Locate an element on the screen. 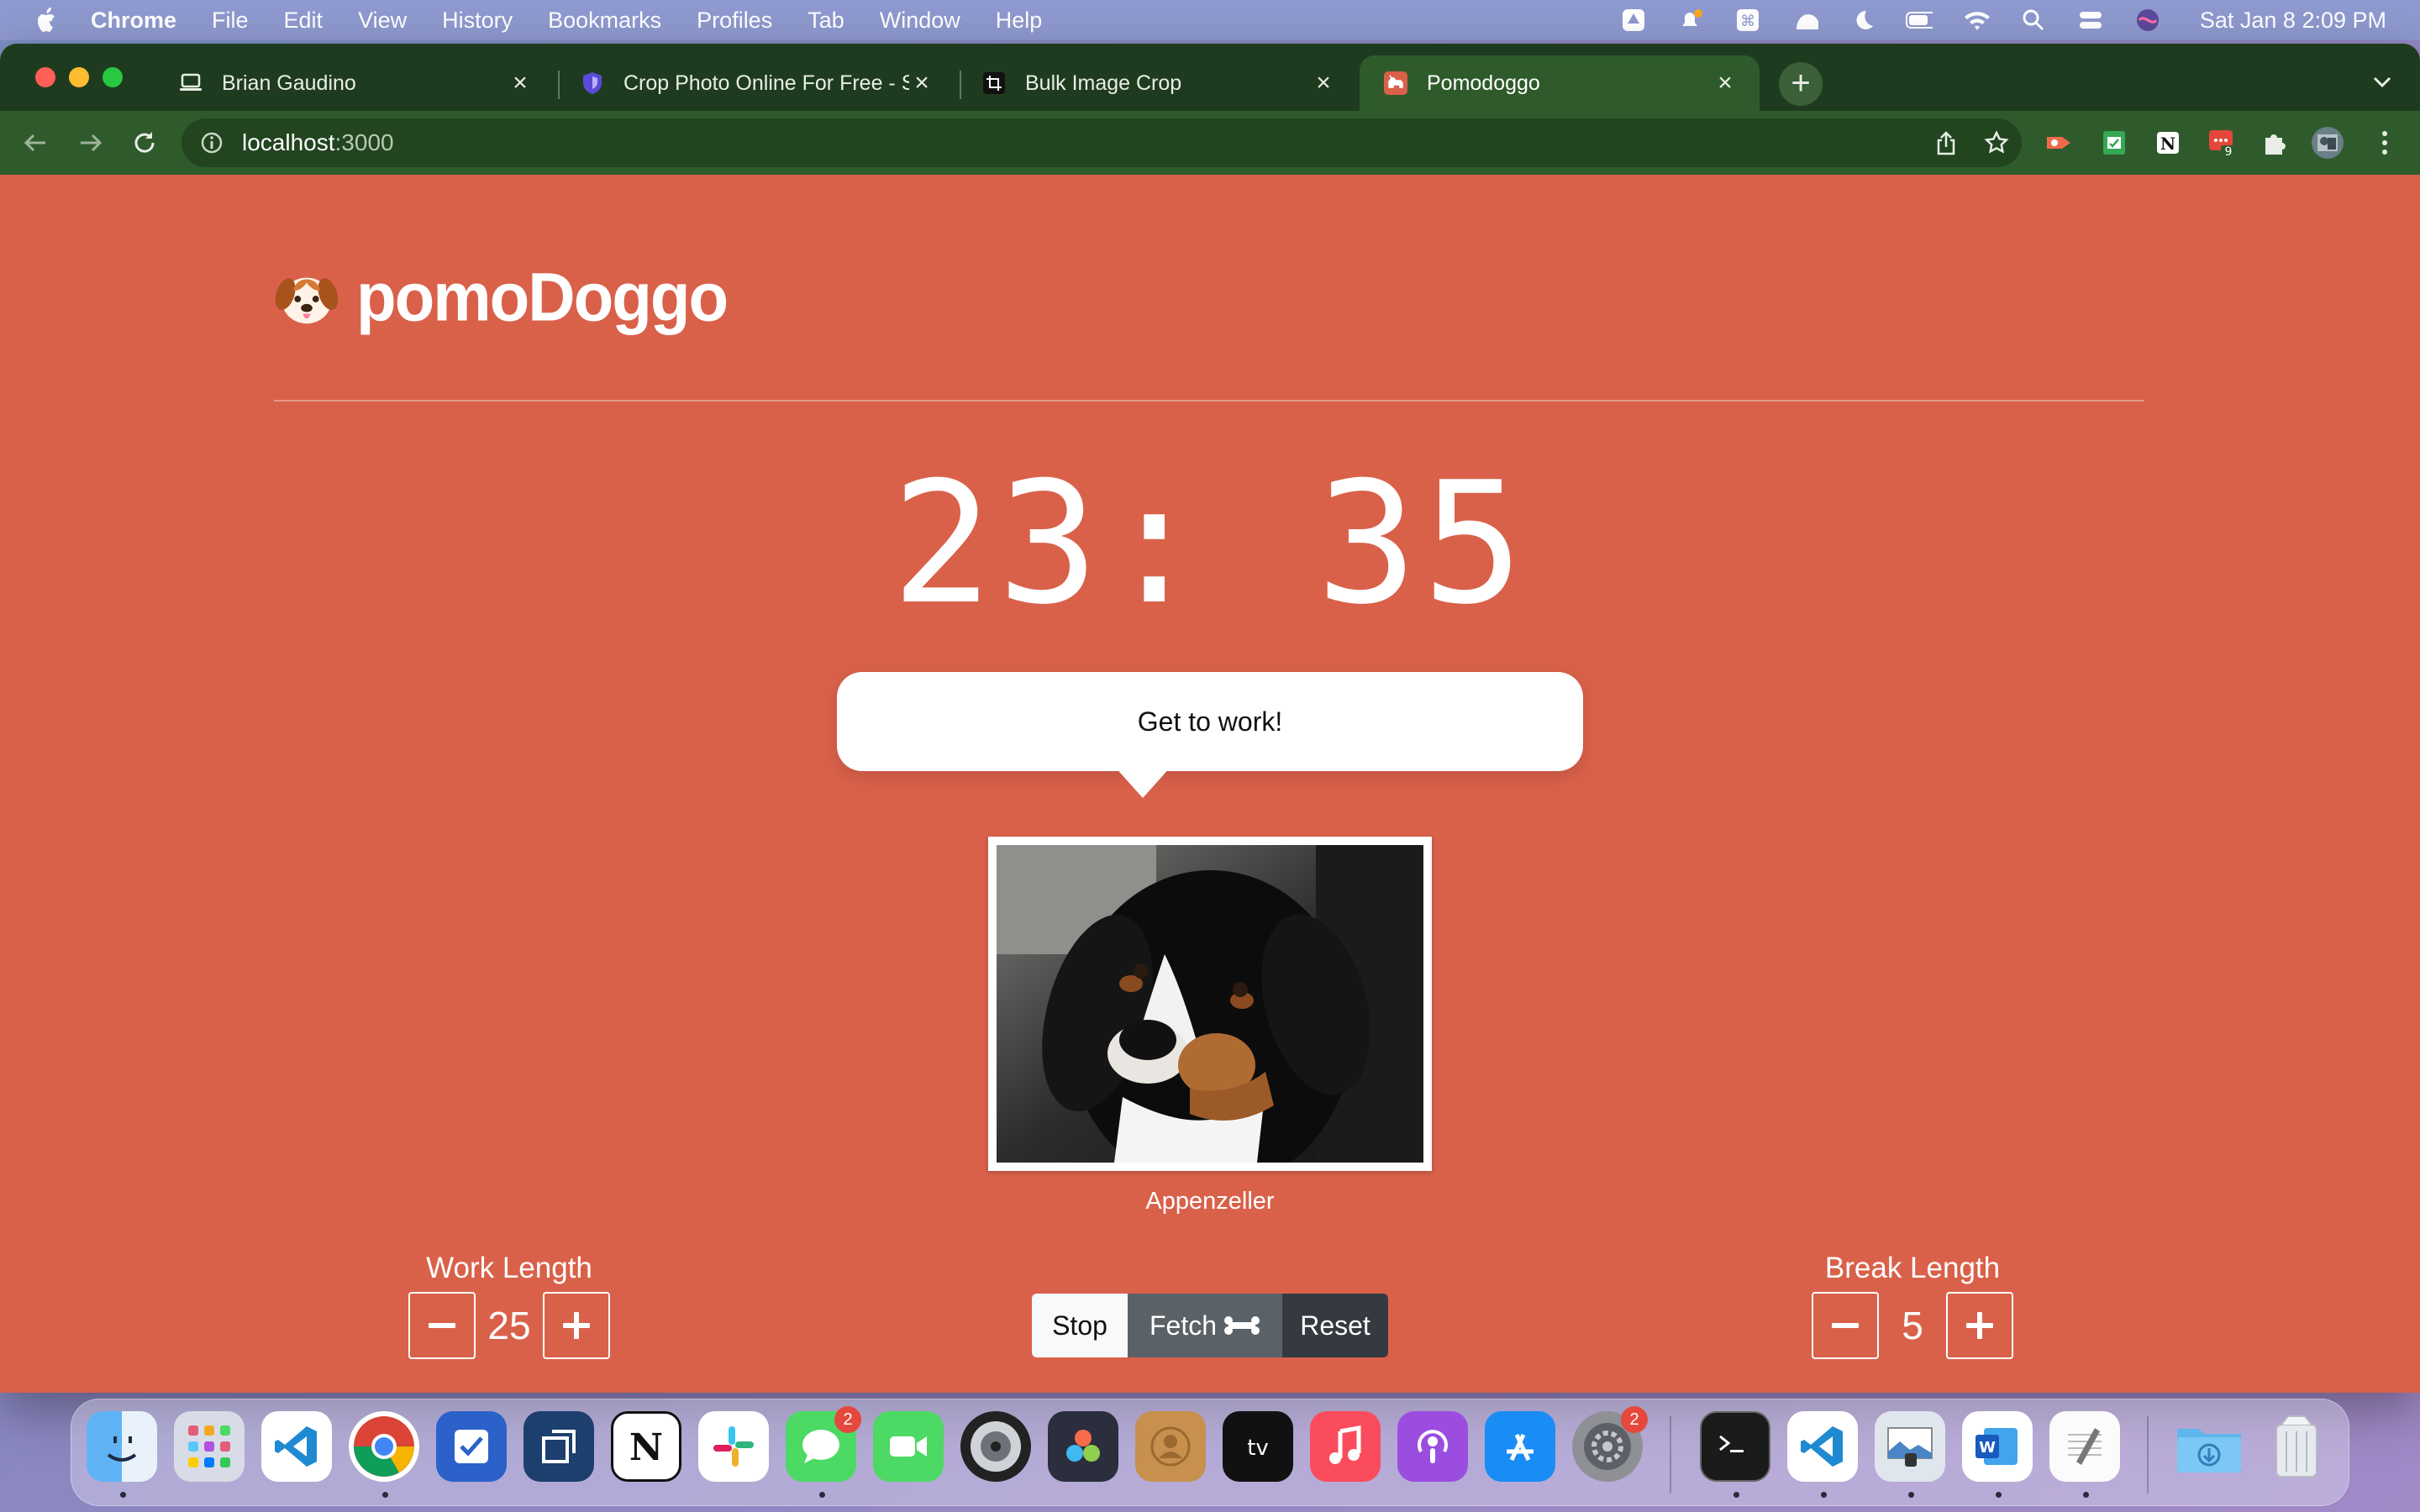  increase-work-button is located at coordinates (576, 1325).